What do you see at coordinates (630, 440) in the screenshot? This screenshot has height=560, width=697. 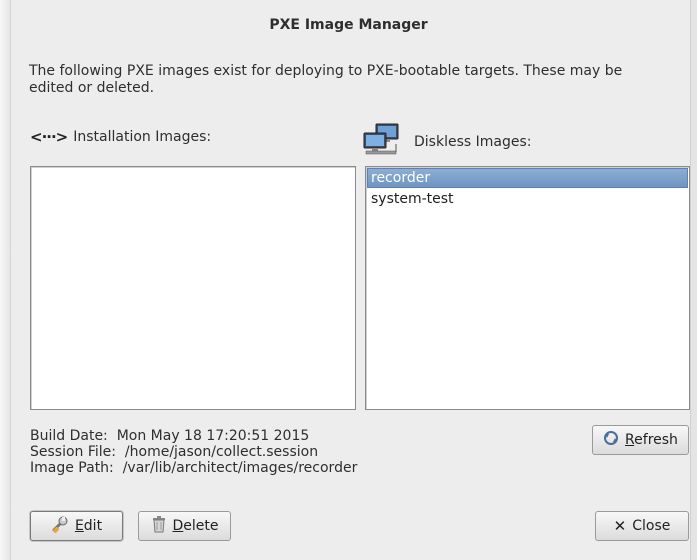 I see `refresh-mnemonic: R` at bounding box center [630, 440].